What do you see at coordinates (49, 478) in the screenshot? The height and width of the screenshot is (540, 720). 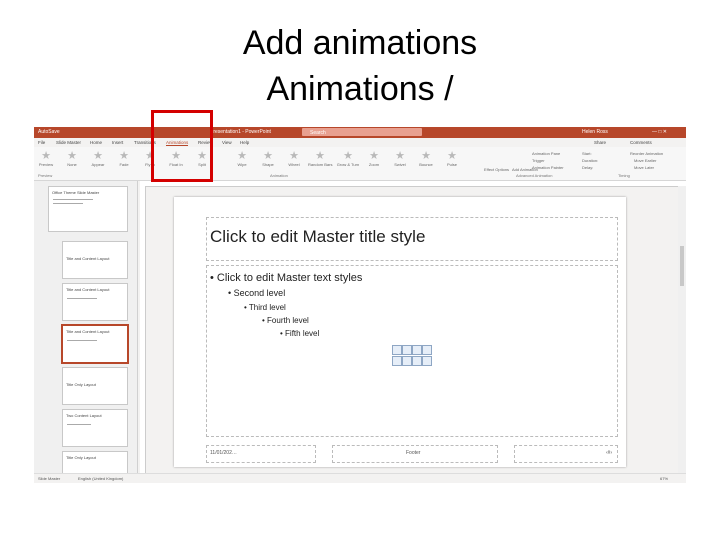 I see `view-mode: Slide Master` at bounding box center [49, 478].